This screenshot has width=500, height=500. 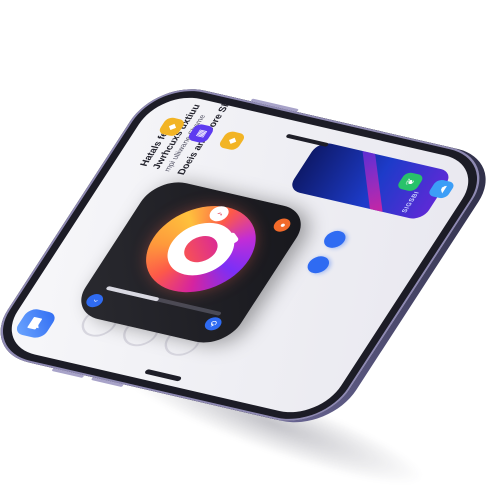 What do you see at coordinates (163, 300) in the screenshot?
I see `playback-progress-track` at bounding box center [163, 300].